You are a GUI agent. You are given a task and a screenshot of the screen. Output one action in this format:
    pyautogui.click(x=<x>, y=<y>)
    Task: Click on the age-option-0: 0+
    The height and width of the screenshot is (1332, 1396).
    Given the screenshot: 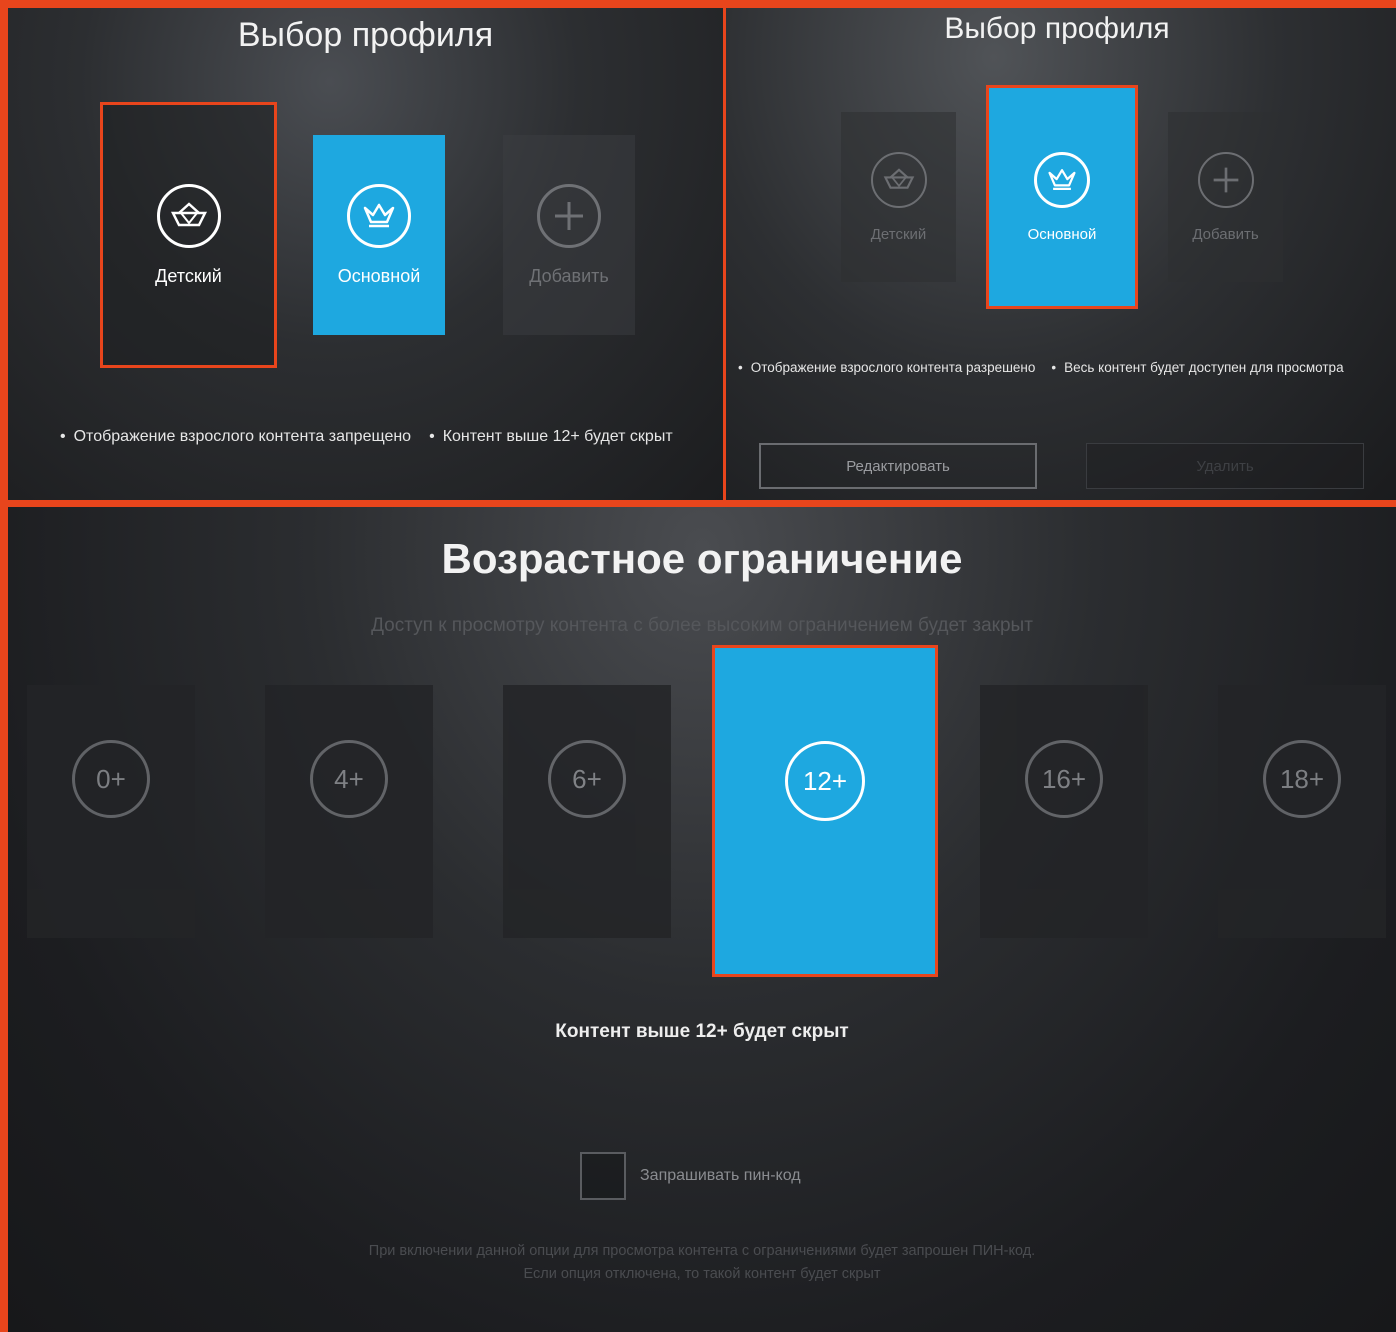 What is the action you would take?
    pyautogui.click(x=111, y=811)
    